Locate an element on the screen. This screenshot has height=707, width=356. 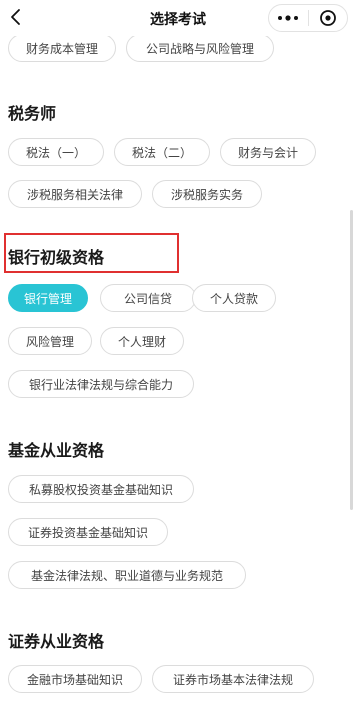
section-title-tax-agent: 税务师 is located at coordinates (32, 113).